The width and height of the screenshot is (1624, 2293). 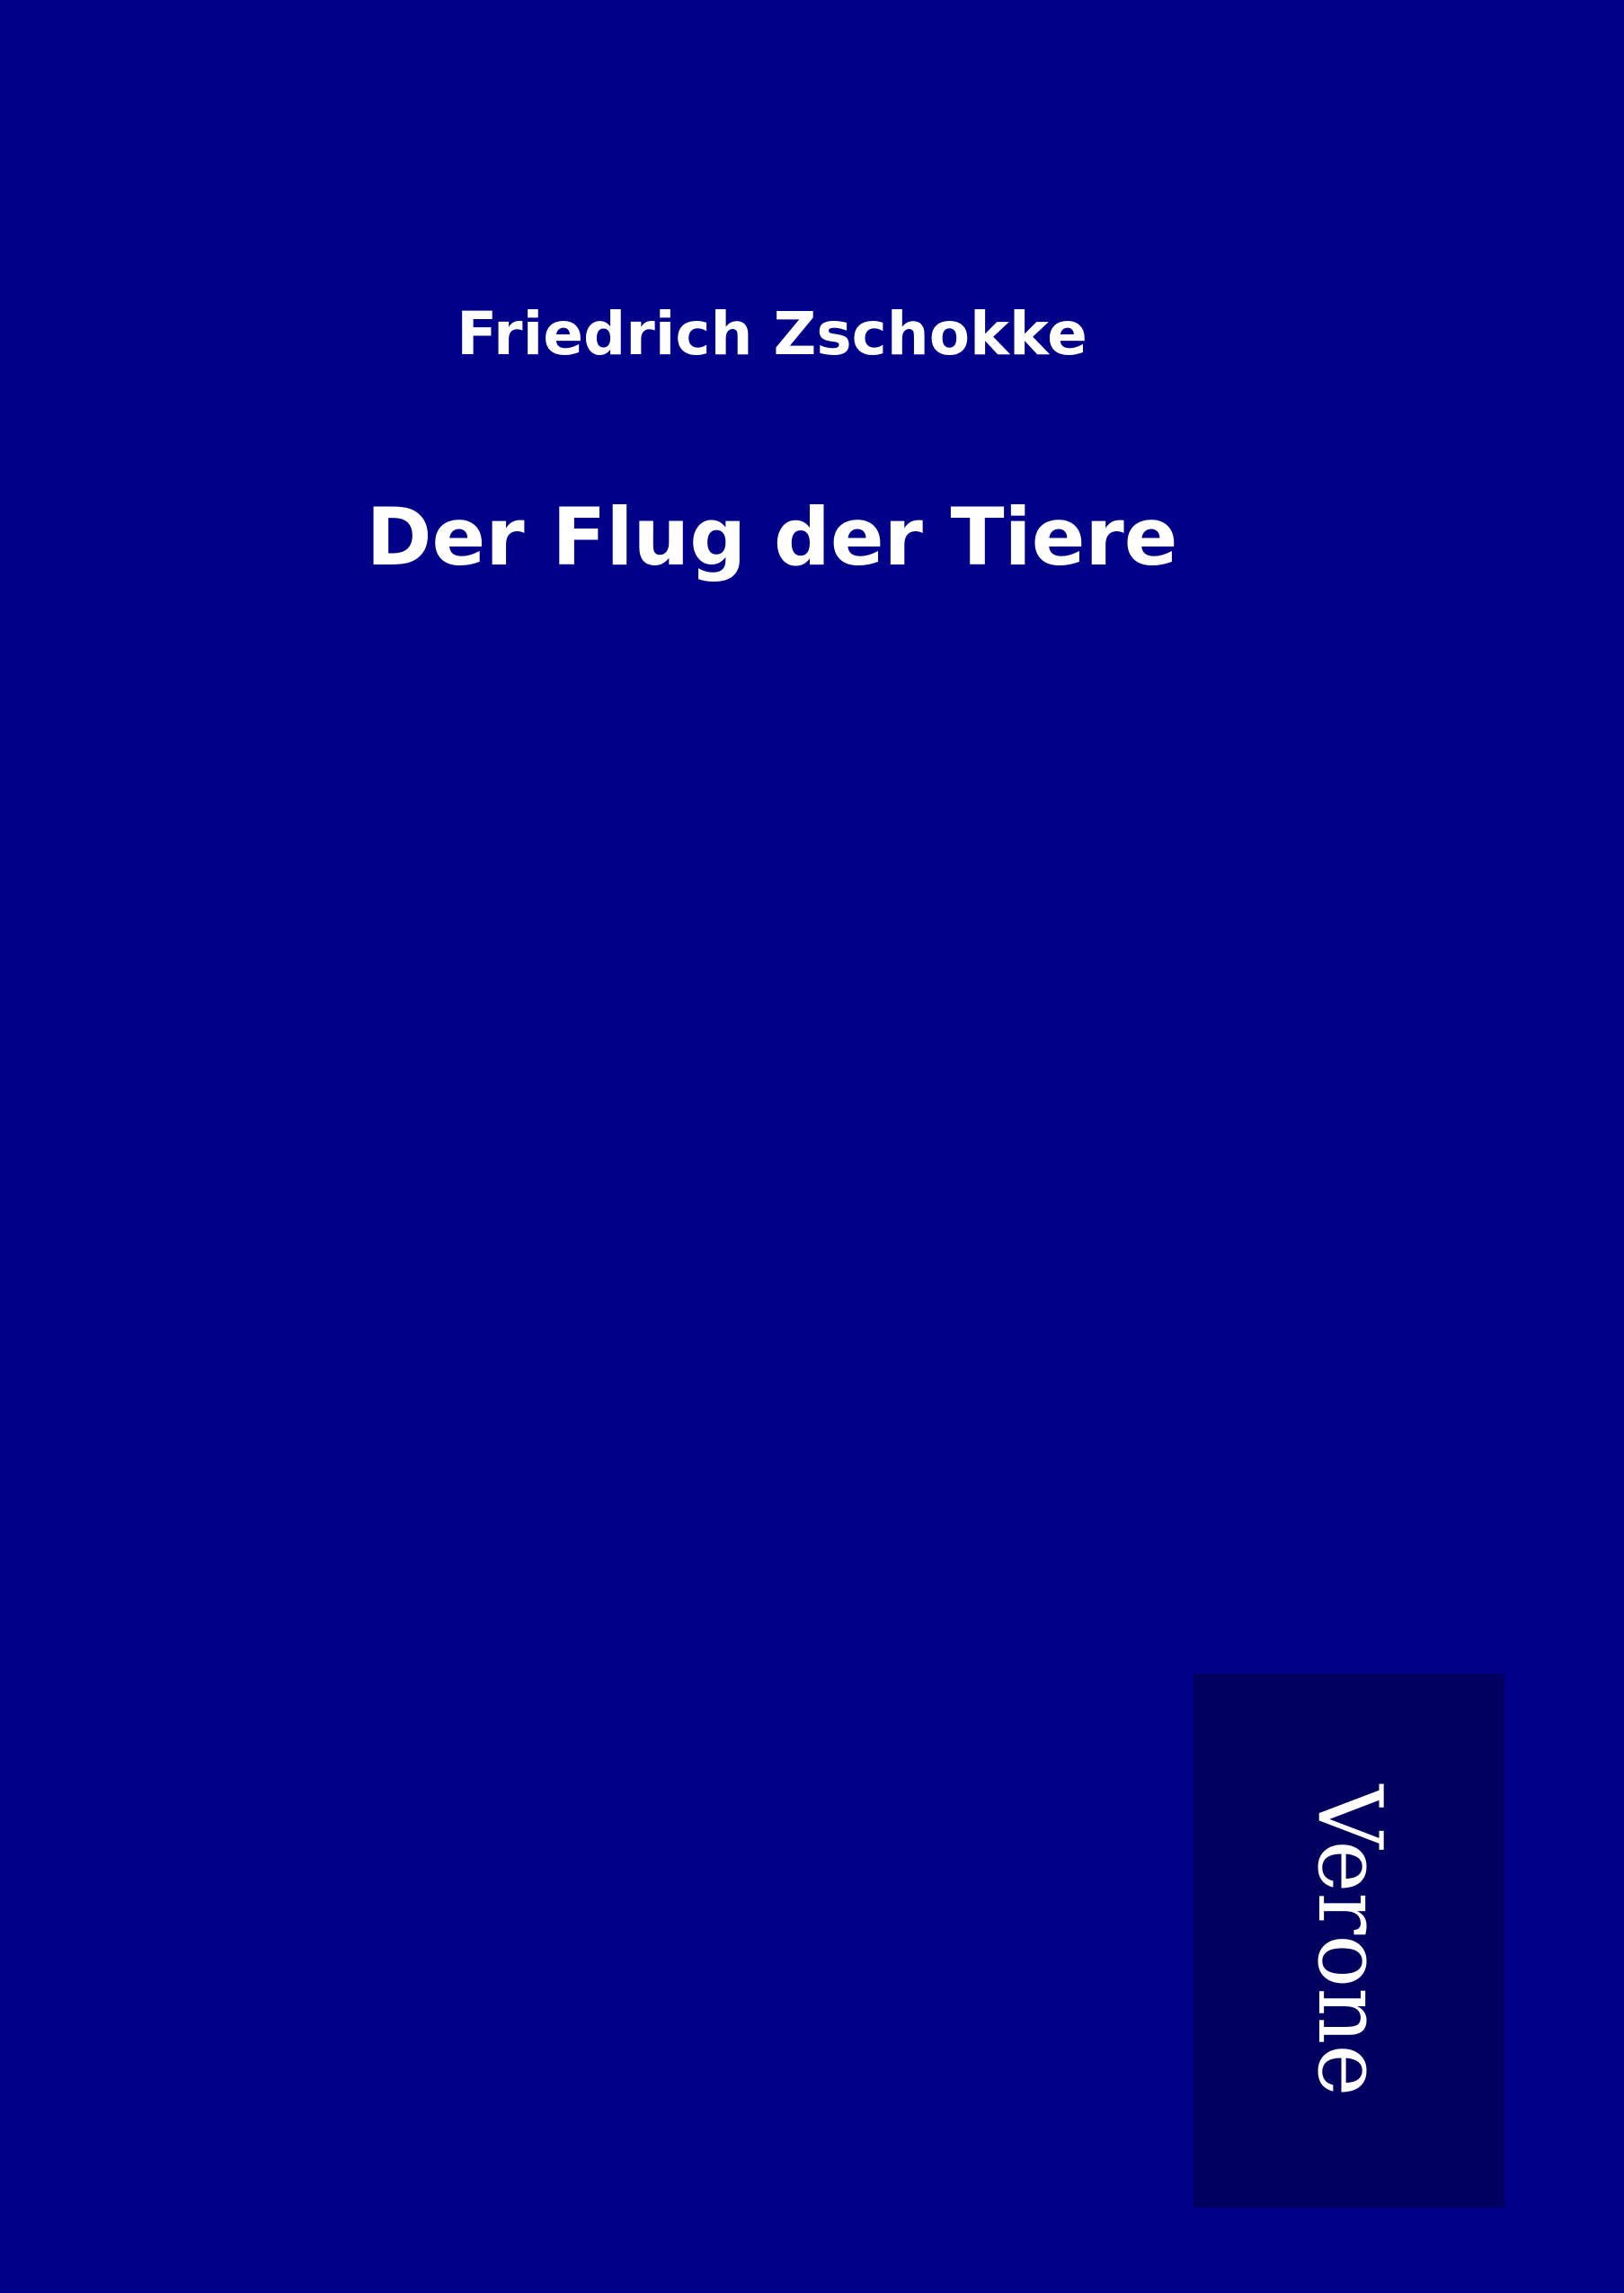 I want to click on book-title: Der Flug der Tiere, so click(x=772, y=537).